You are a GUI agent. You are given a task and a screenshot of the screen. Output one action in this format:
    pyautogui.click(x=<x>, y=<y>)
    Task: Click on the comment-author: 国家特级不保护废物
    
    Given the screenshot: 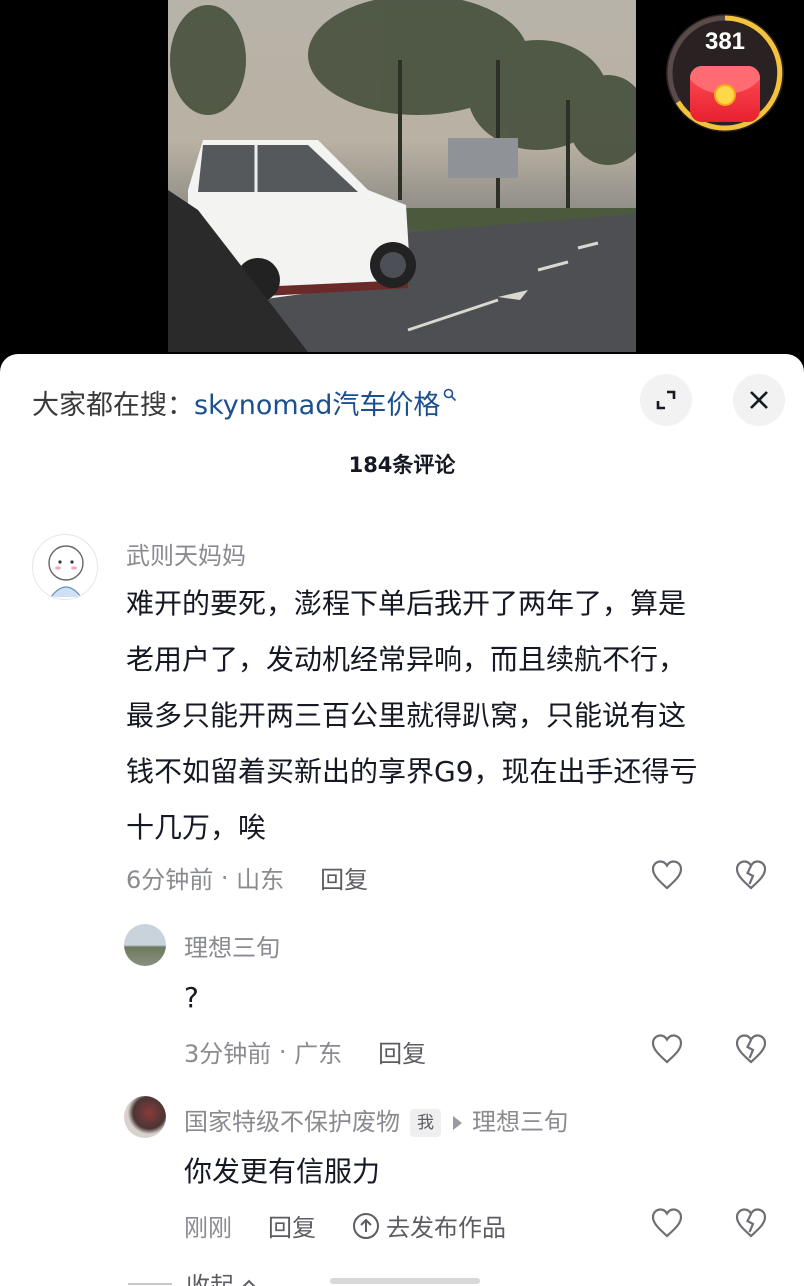 What is the action you would take?
    pyautogui.click(x=292, y=1122)
    